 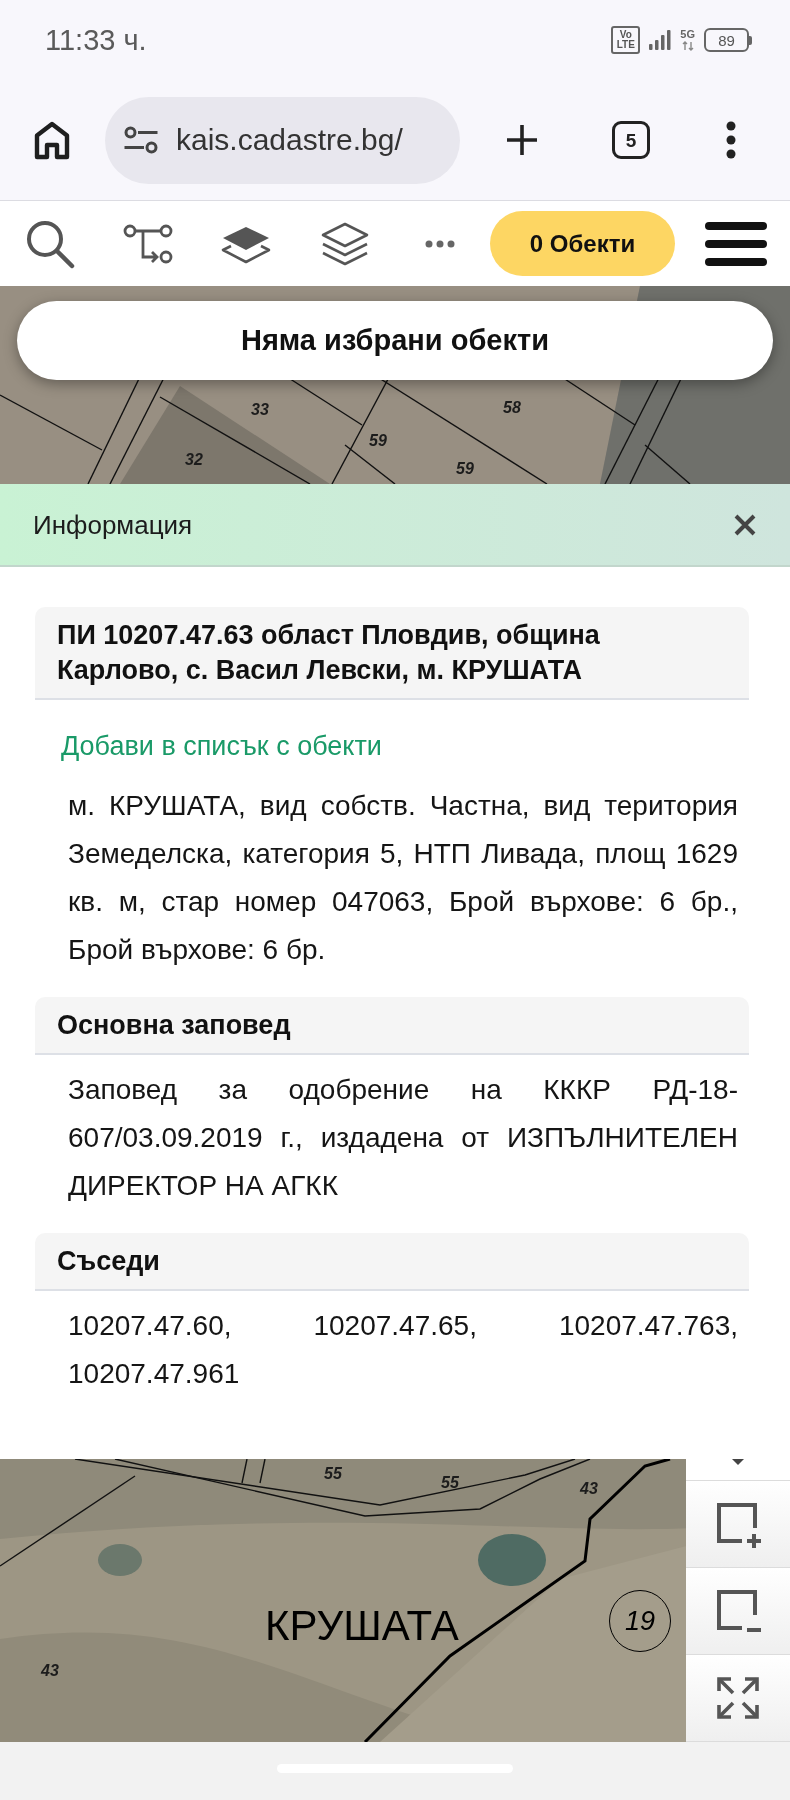 What do you see at coordinates (522, 140) in the screenshot?
I see `plus-icon` at bounding box center [522, 140].